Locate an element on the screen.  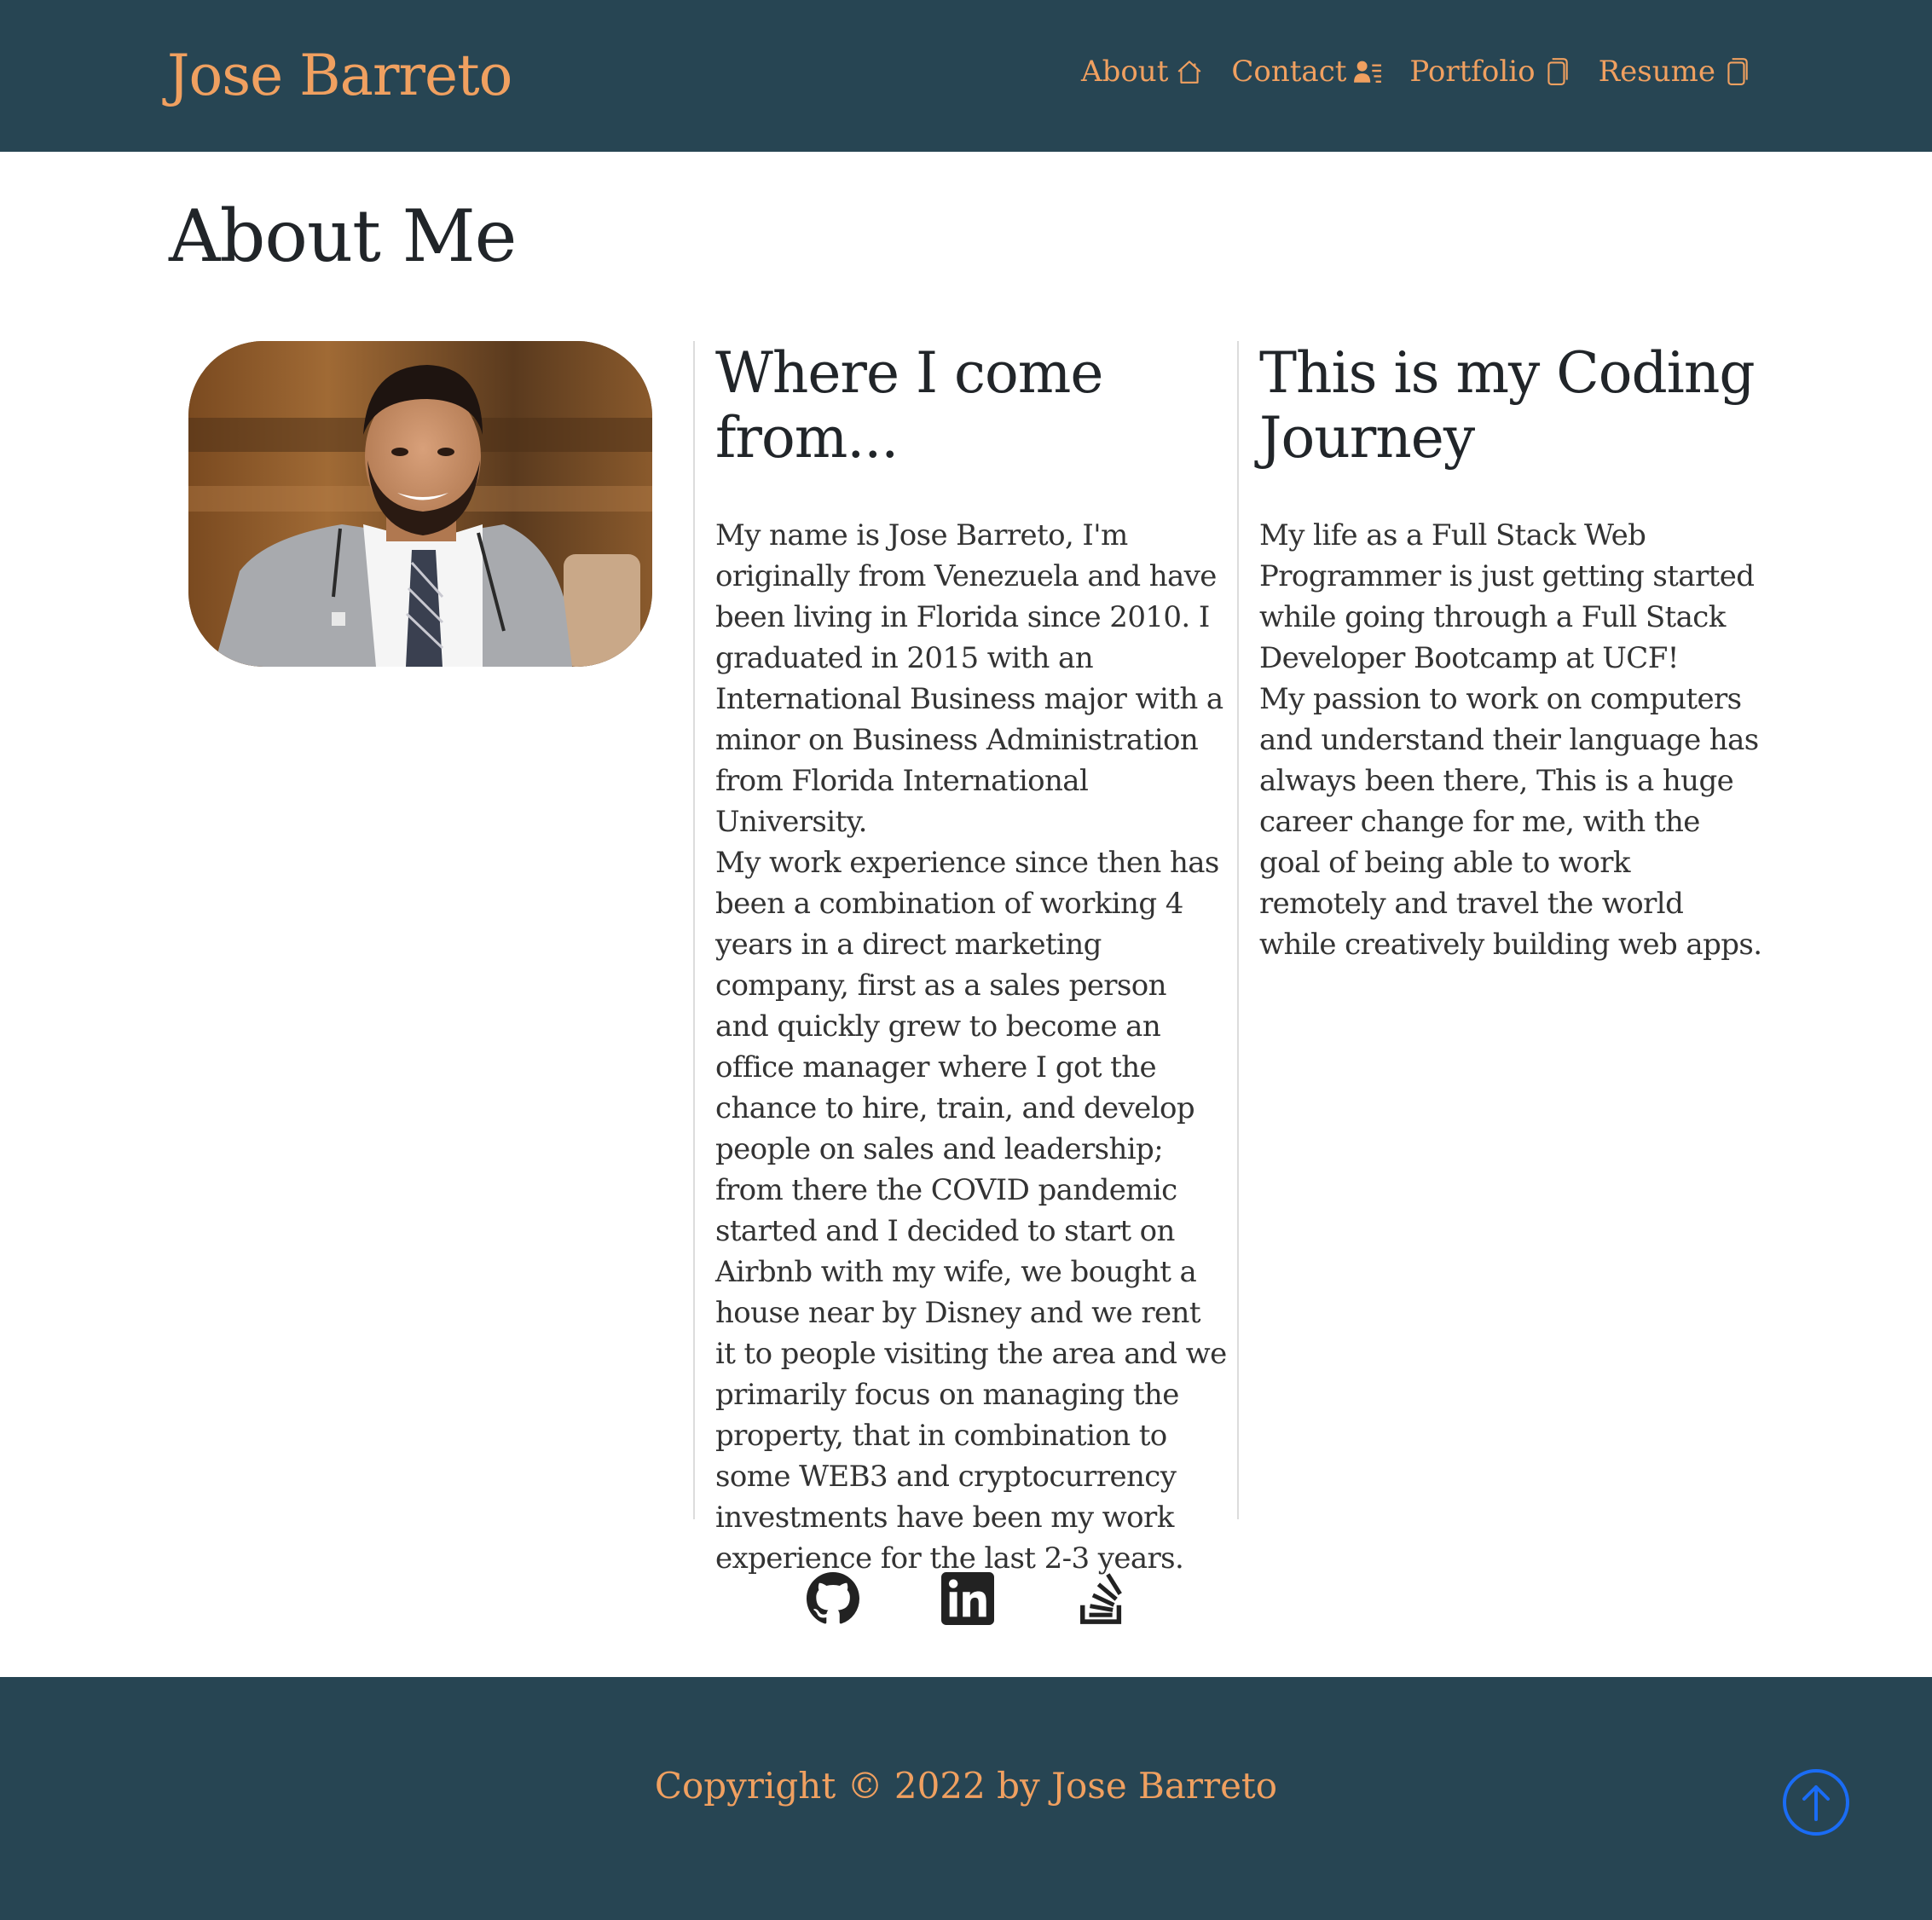
social-links is located at coordinates (968, 1598).